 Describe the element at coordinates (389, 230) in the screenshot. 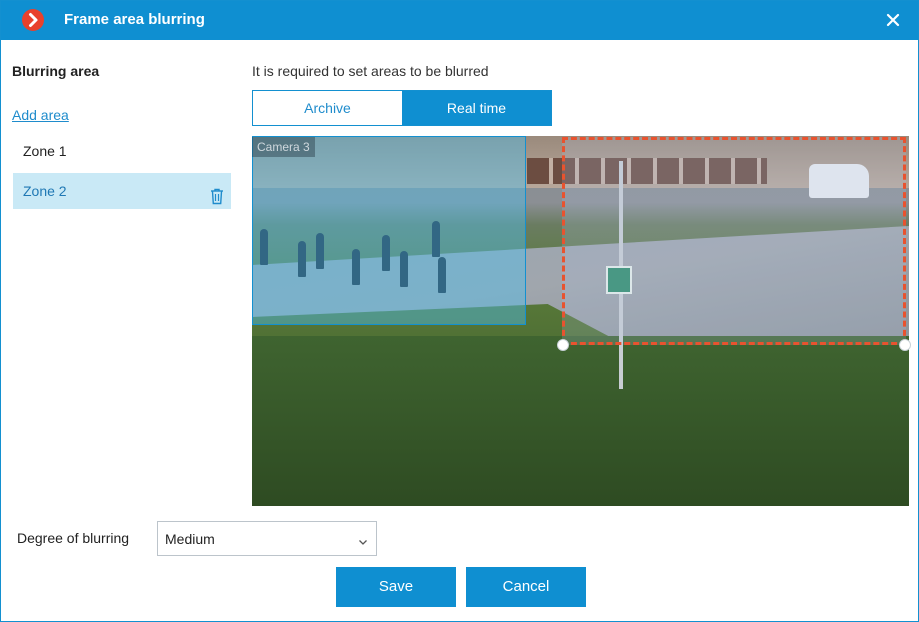

I see `blur-zone-1-overlay` at that location.